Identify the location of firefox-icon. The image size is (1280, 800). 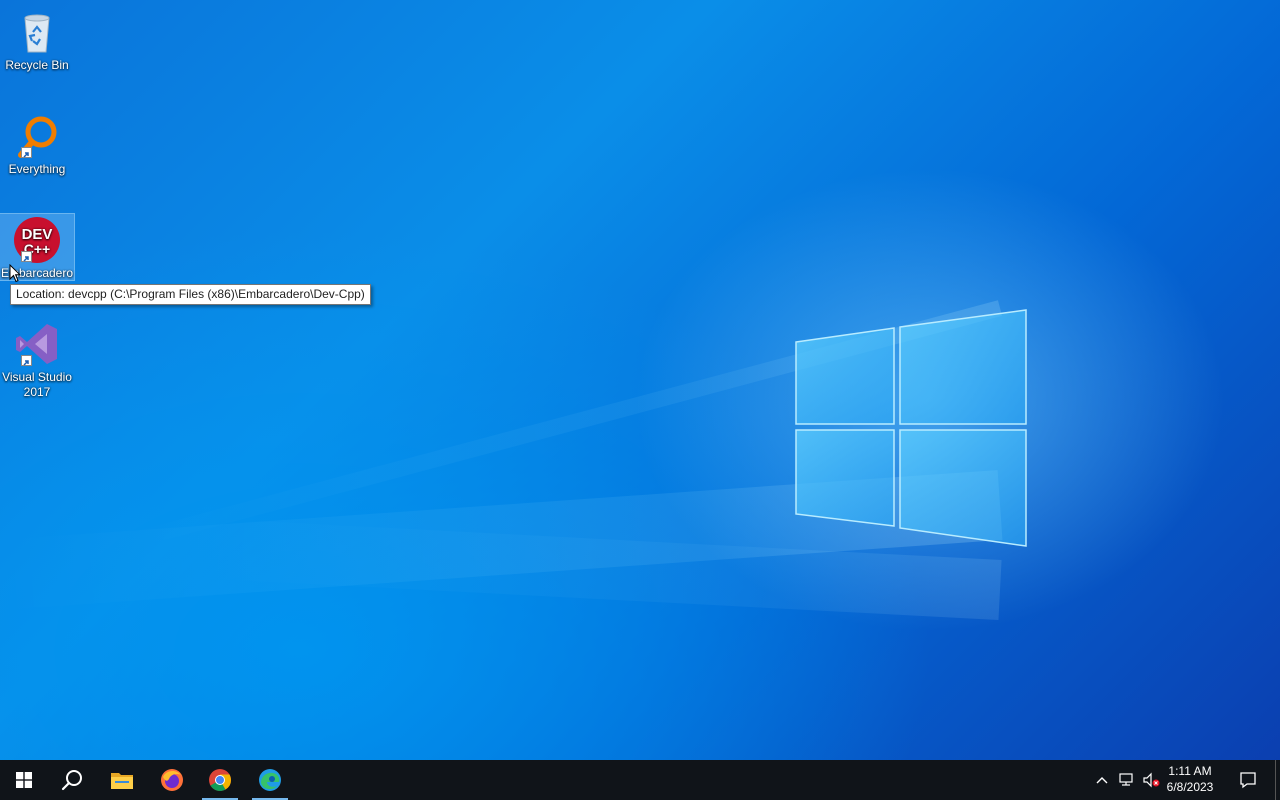
(172, 780).